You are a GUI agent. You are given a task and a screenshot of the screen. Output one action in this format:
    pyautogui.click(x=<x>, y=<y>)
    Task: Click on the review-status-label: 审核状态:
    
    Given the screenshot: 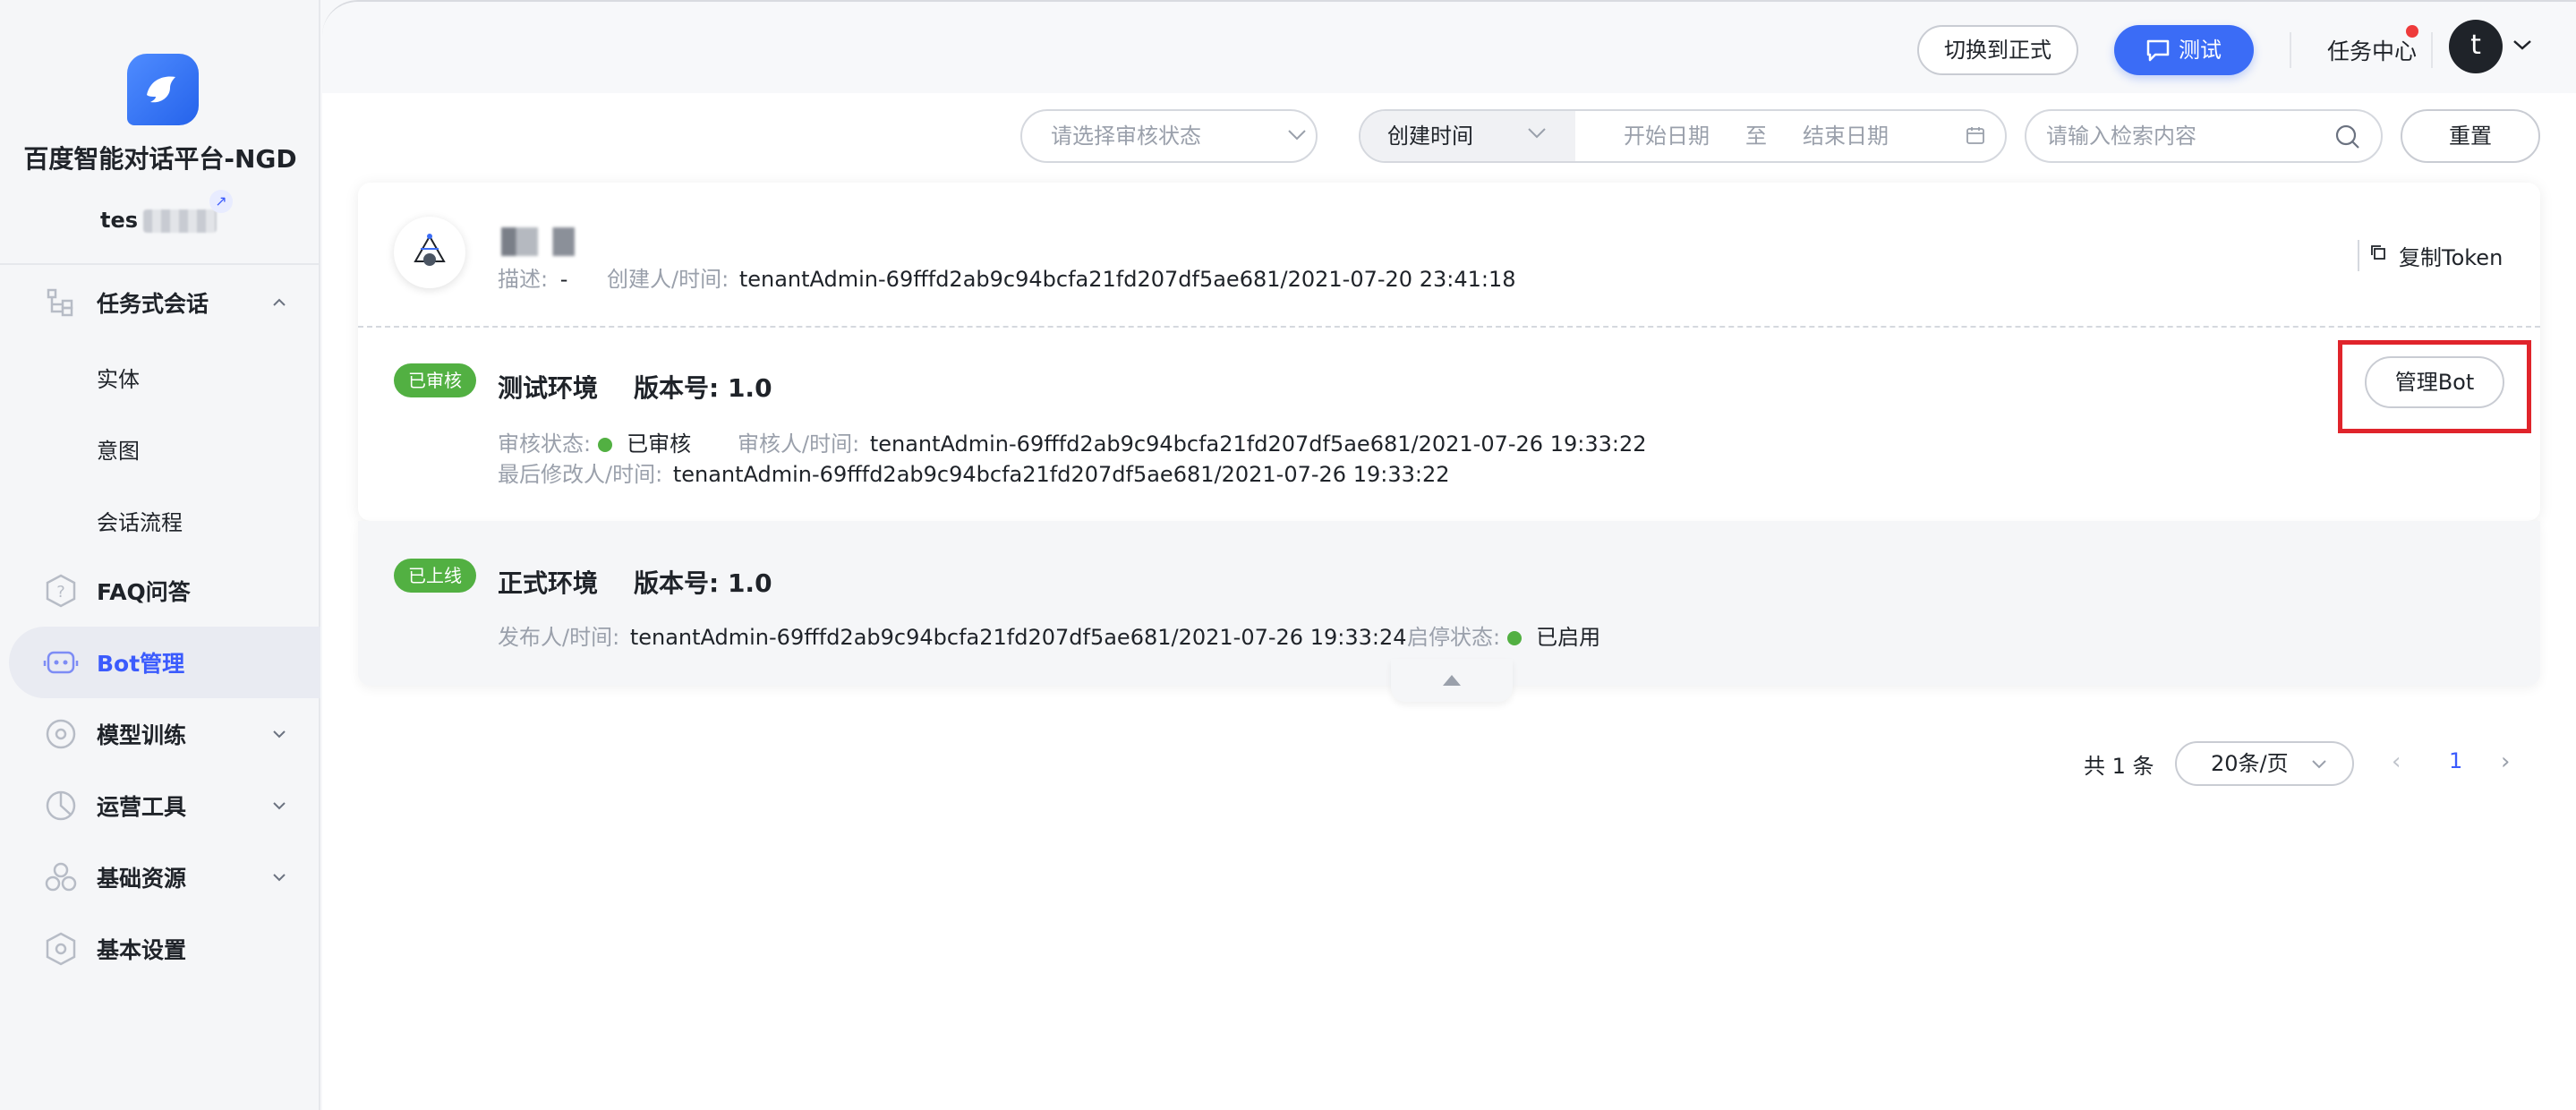 What is the action you would take?
    pyautogui.click(x=545, y=444)
    